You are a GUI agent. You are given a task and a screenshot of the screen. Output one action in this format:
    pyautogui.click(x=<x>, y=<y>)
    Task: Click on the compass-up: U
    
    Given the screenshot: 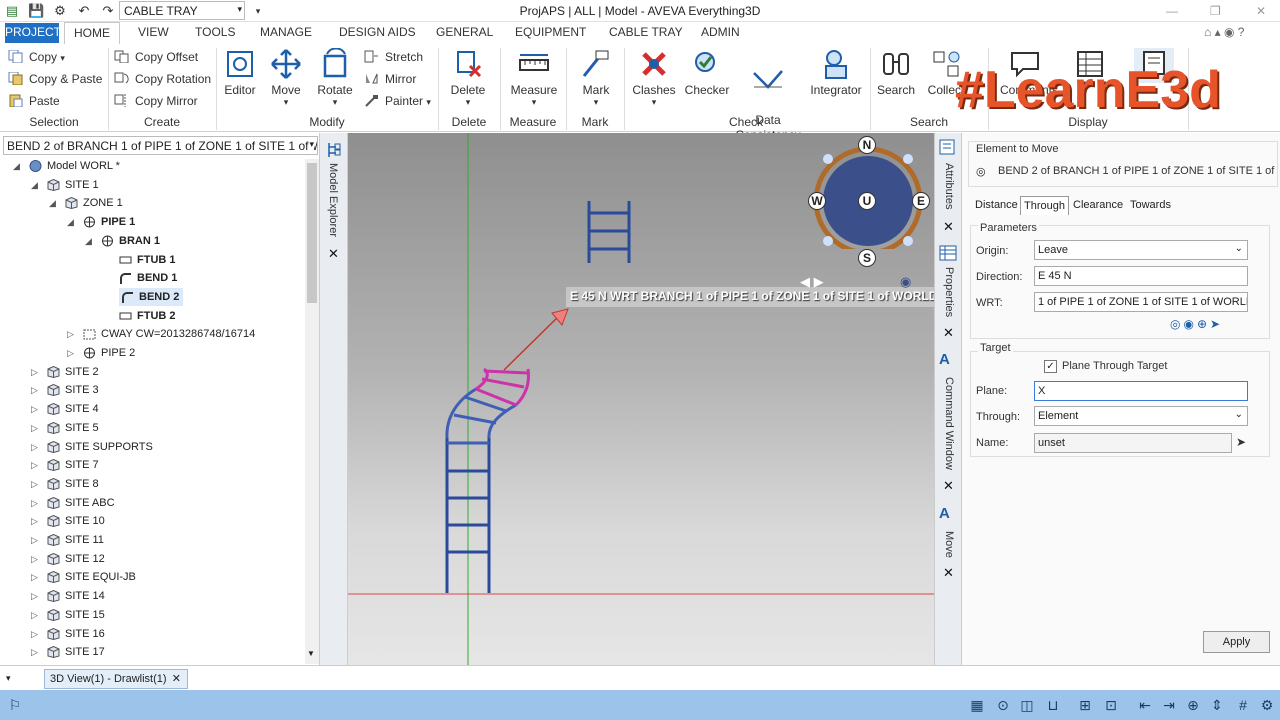 What is the action you would take?
    pyautogui.click(x=867, y=201)
    